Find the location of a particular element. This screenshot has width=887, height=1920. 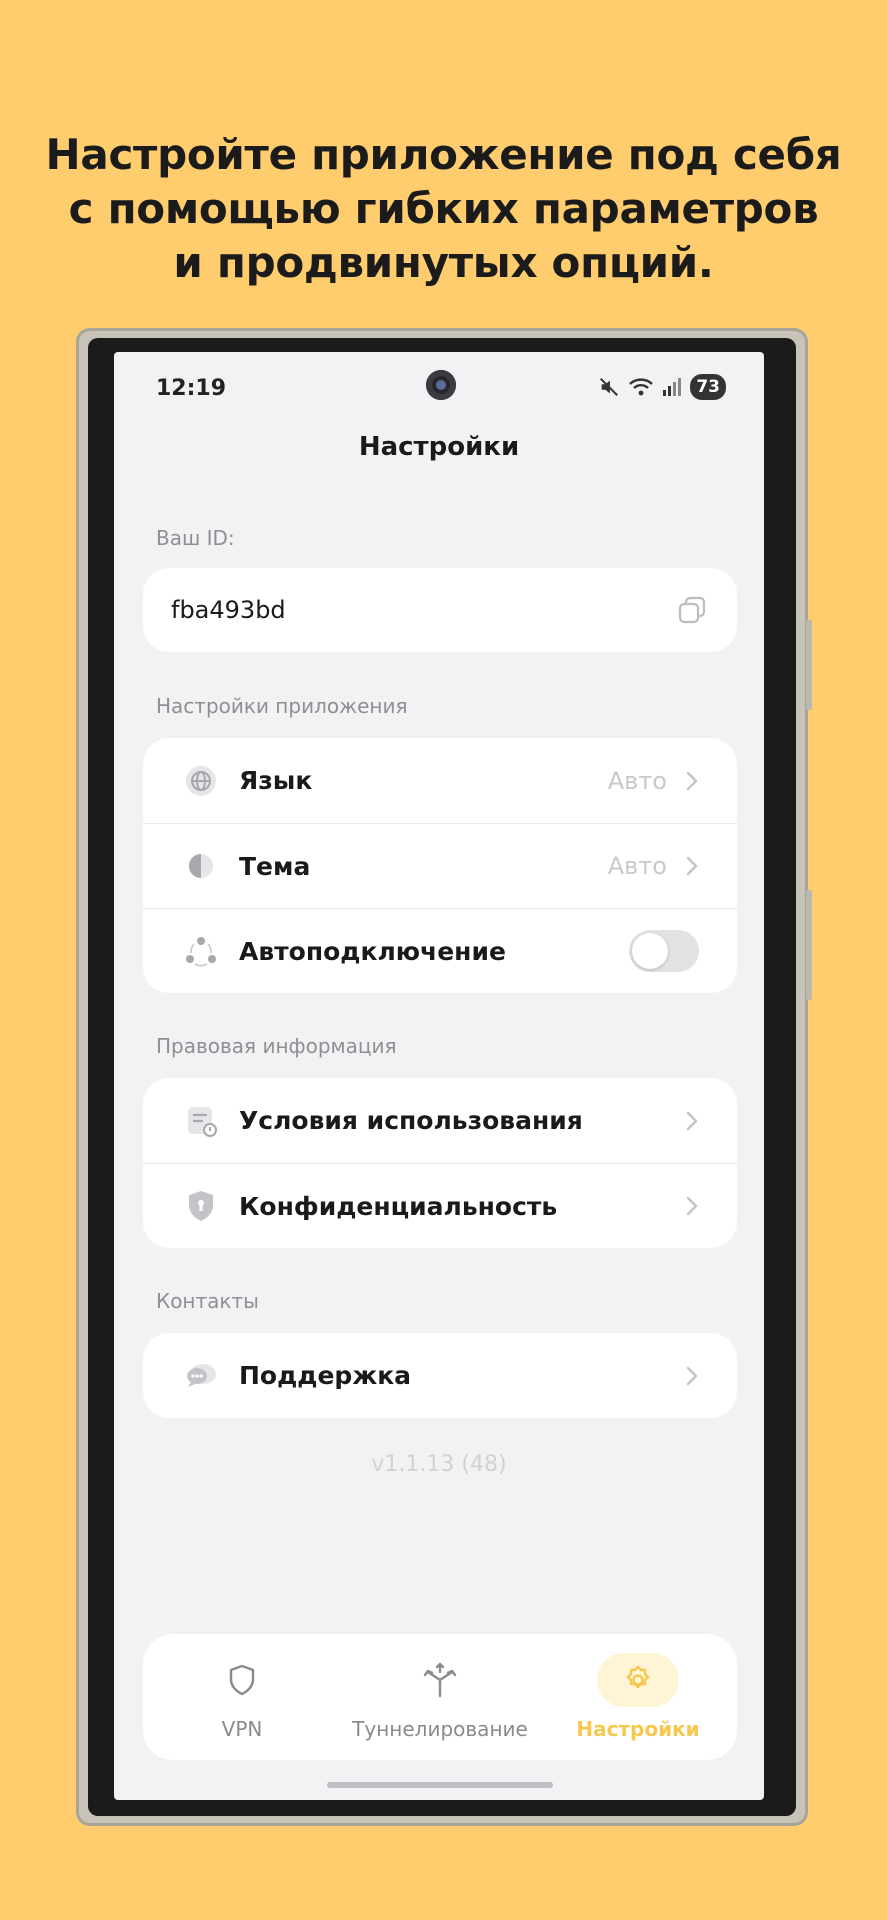

support-label: Поддержка is located at coordinates (325, 1375).